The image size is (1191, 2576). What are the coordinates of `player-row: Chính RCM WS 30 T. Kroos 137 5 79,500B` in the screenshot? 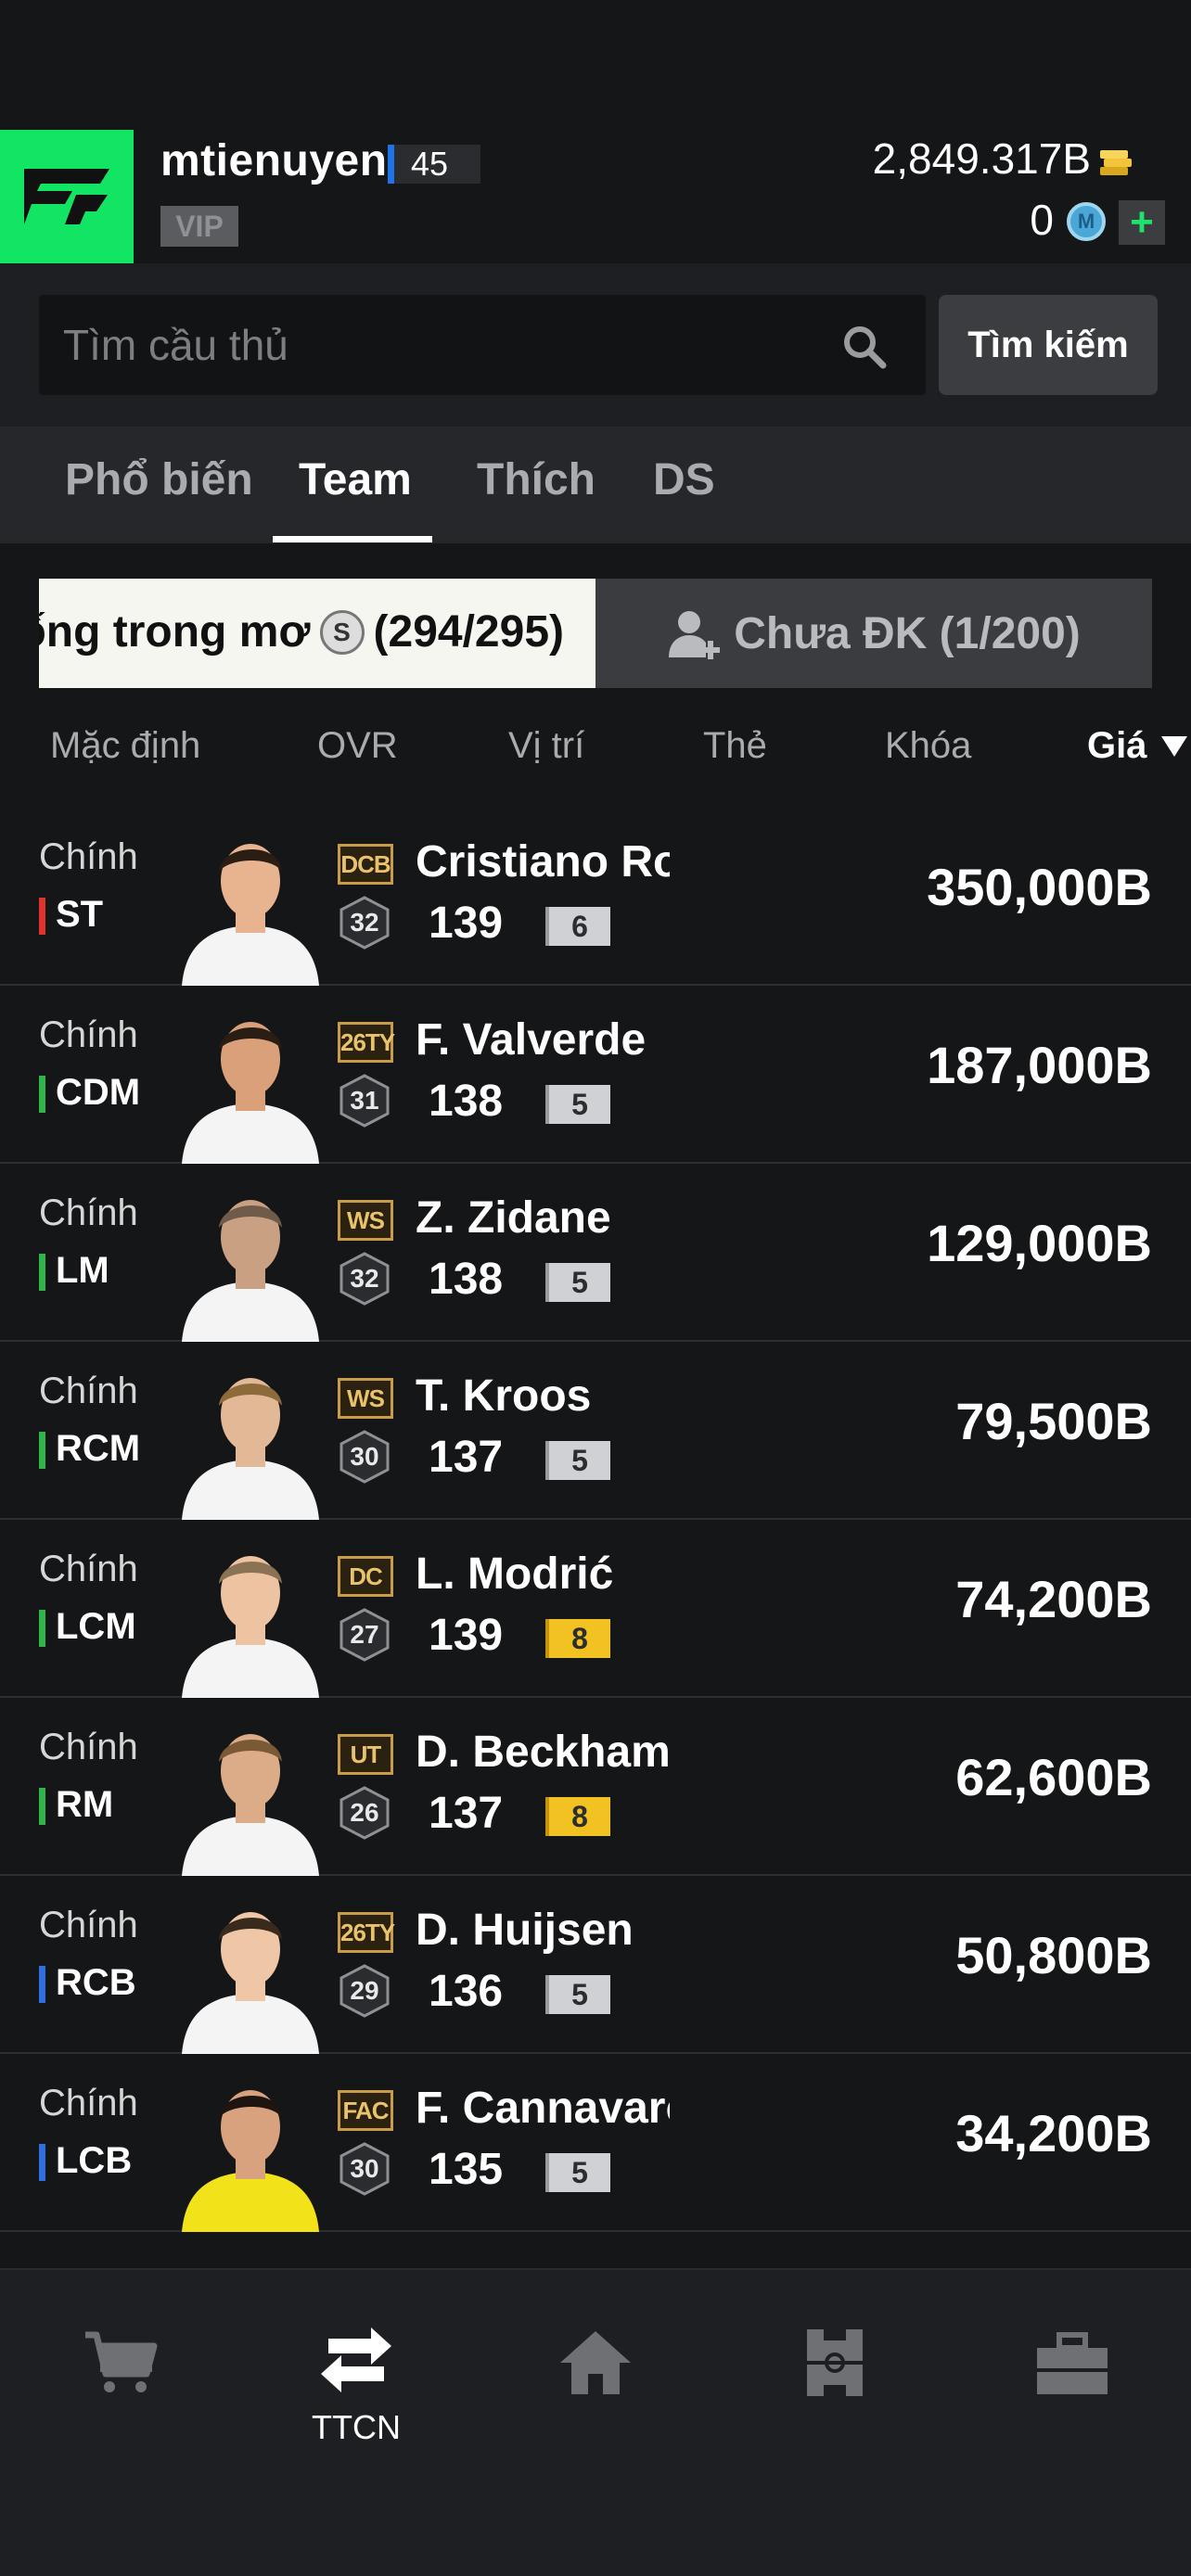 It's located at (595, 1431).